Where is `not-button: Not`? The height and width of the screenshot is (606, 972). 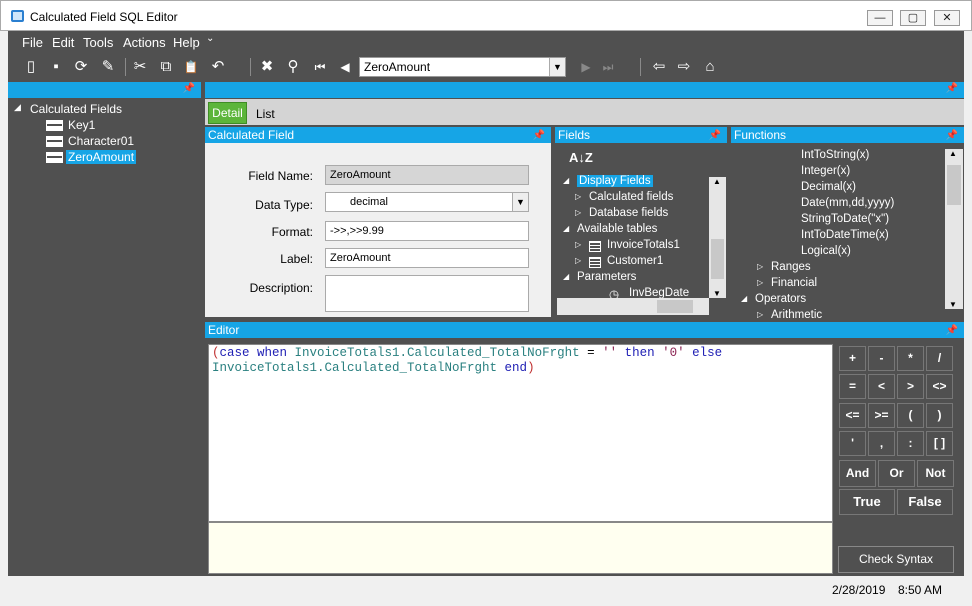 not-button: Not is located at coordinates (935, 473).